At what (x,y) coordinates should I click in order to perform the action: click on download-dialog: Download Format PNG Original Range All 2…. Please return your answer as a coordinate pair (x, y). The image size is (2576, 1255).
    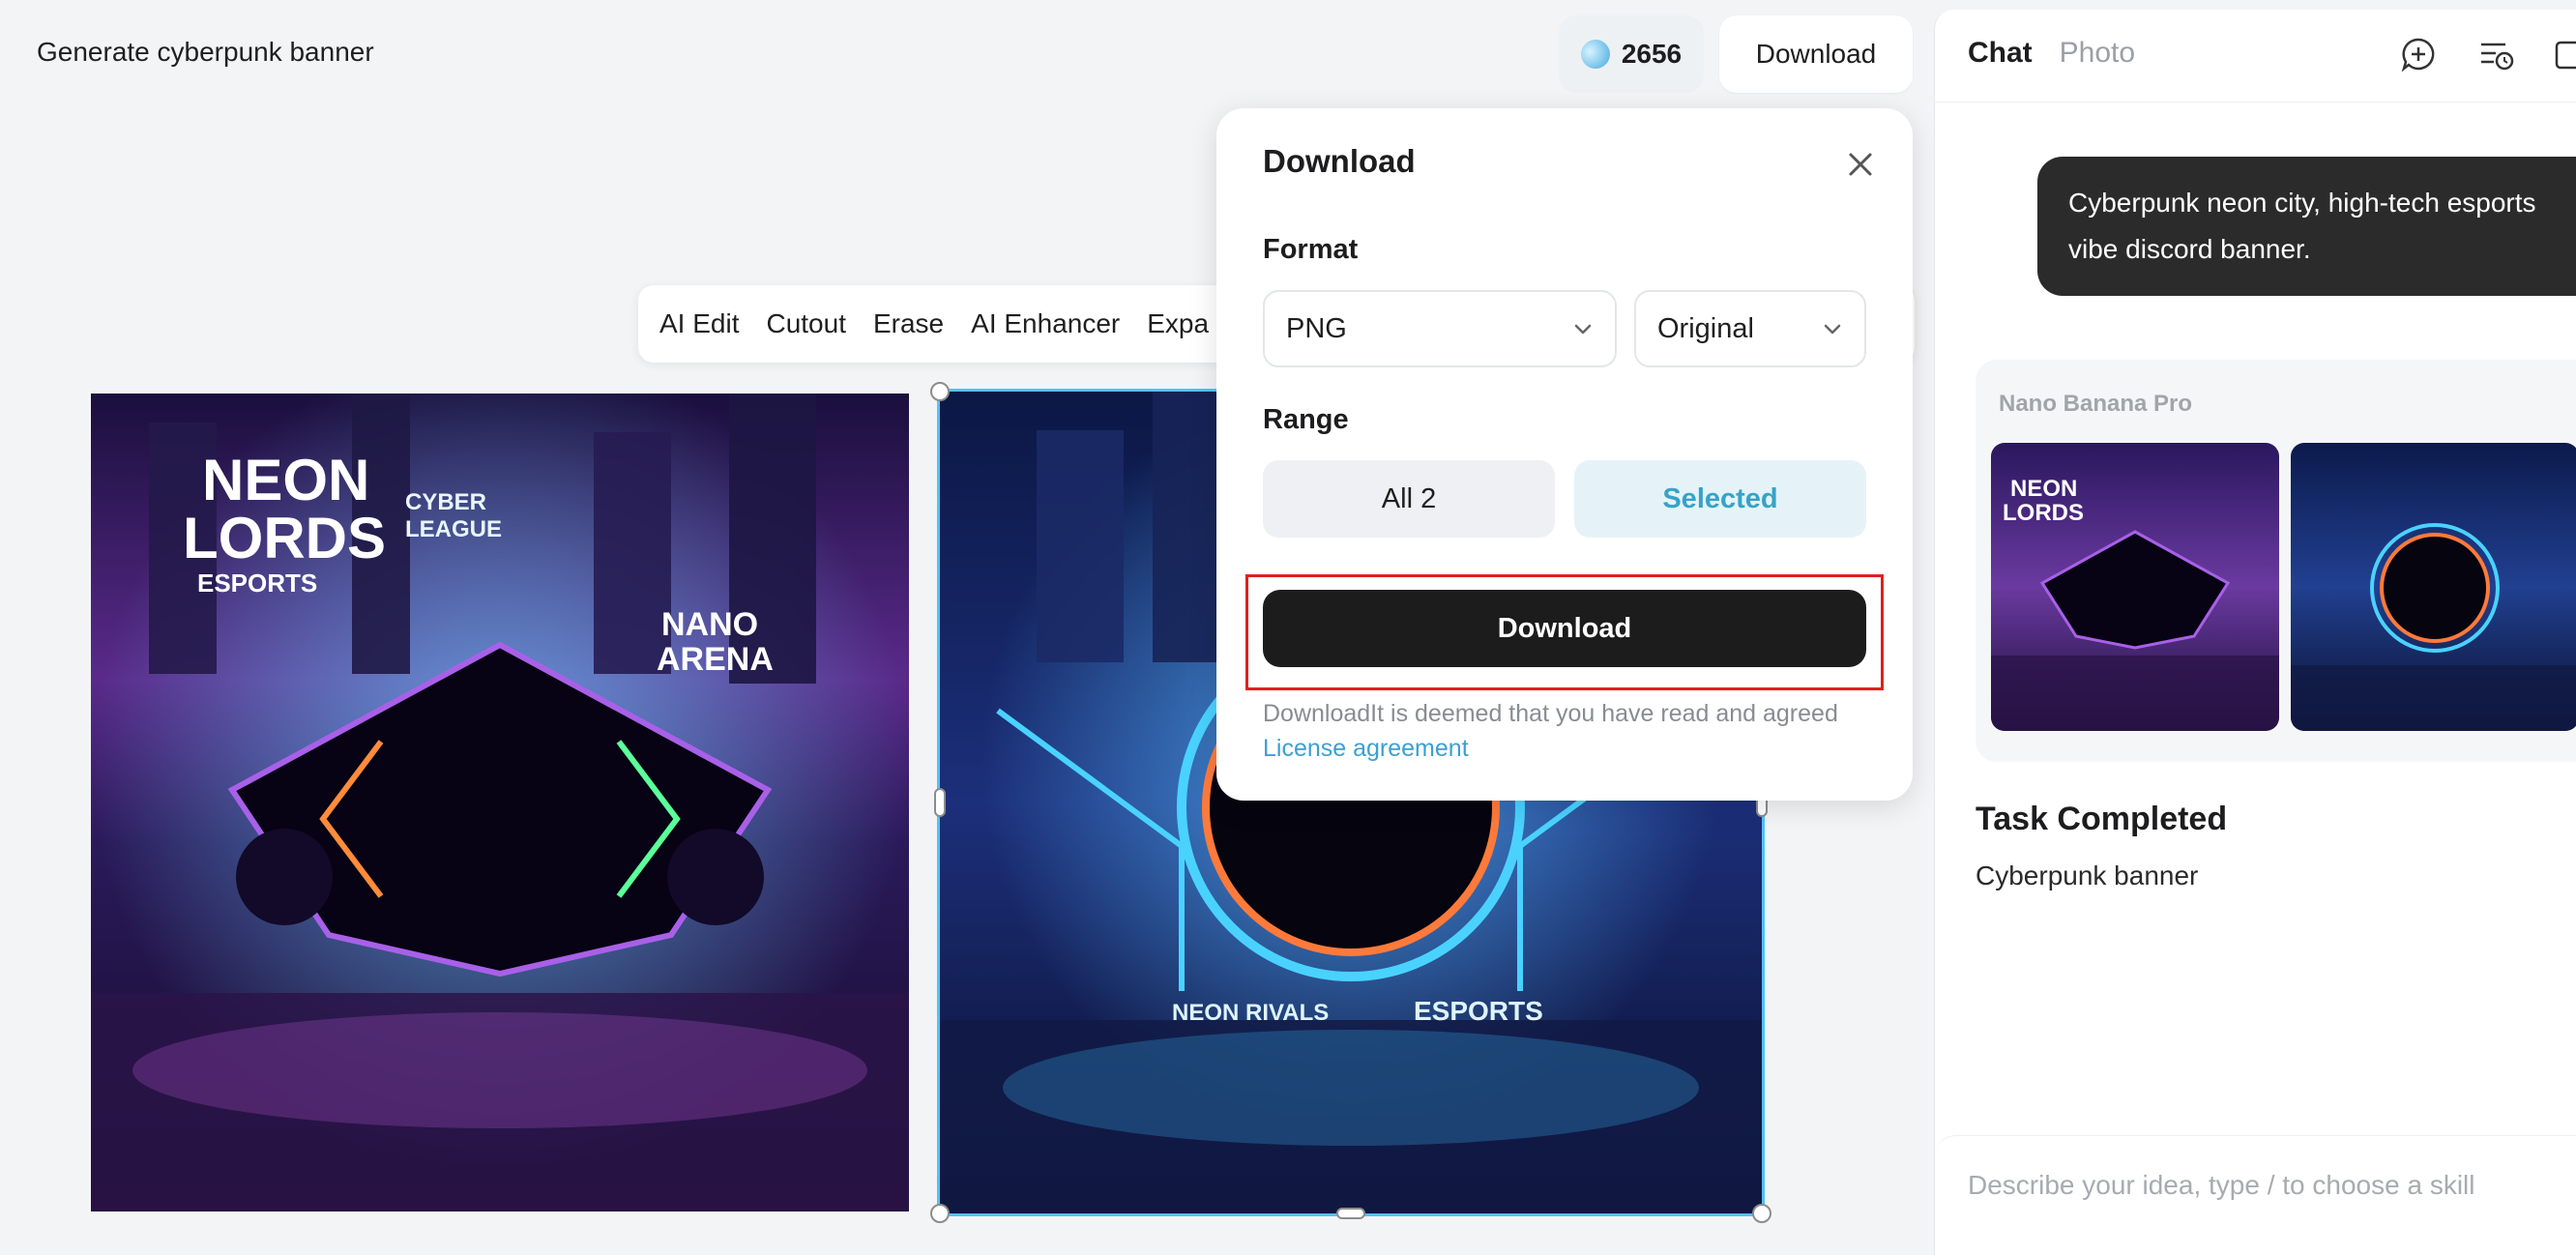
    Looking at the image, I should click on (1564, 454).